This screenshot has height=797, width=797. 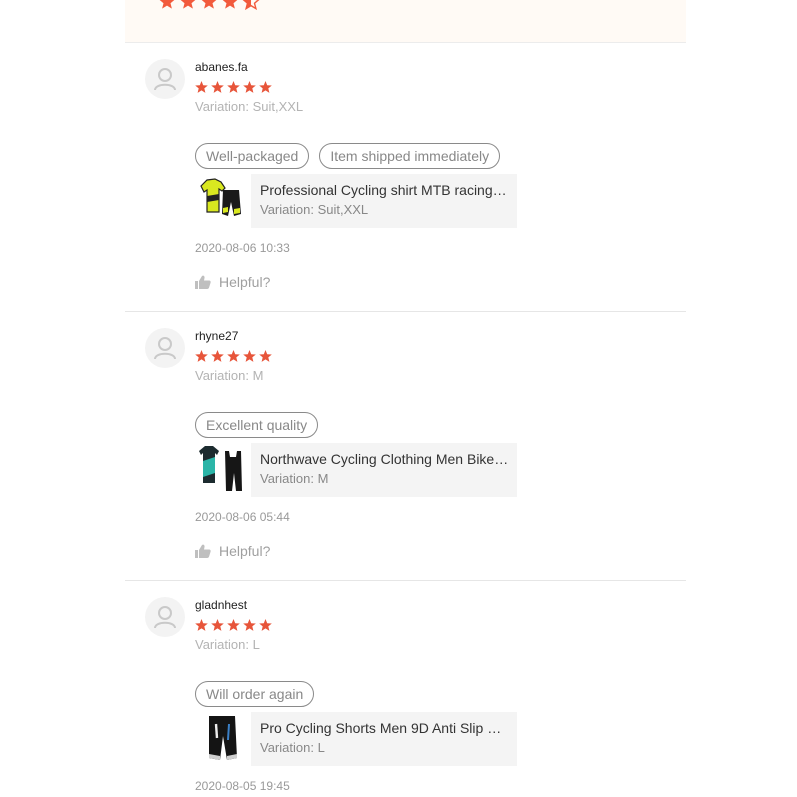 I want to click on review-variation: Variation: Suit,XXL, so click(x=249, y=106).